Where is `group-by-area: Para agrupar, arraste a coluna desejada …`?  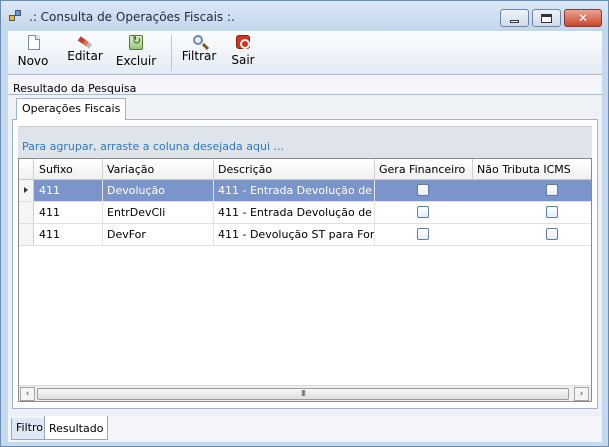
group-by-area: Para agrupar, arraste a coluna desejada … is located at coordinates (305, 142).